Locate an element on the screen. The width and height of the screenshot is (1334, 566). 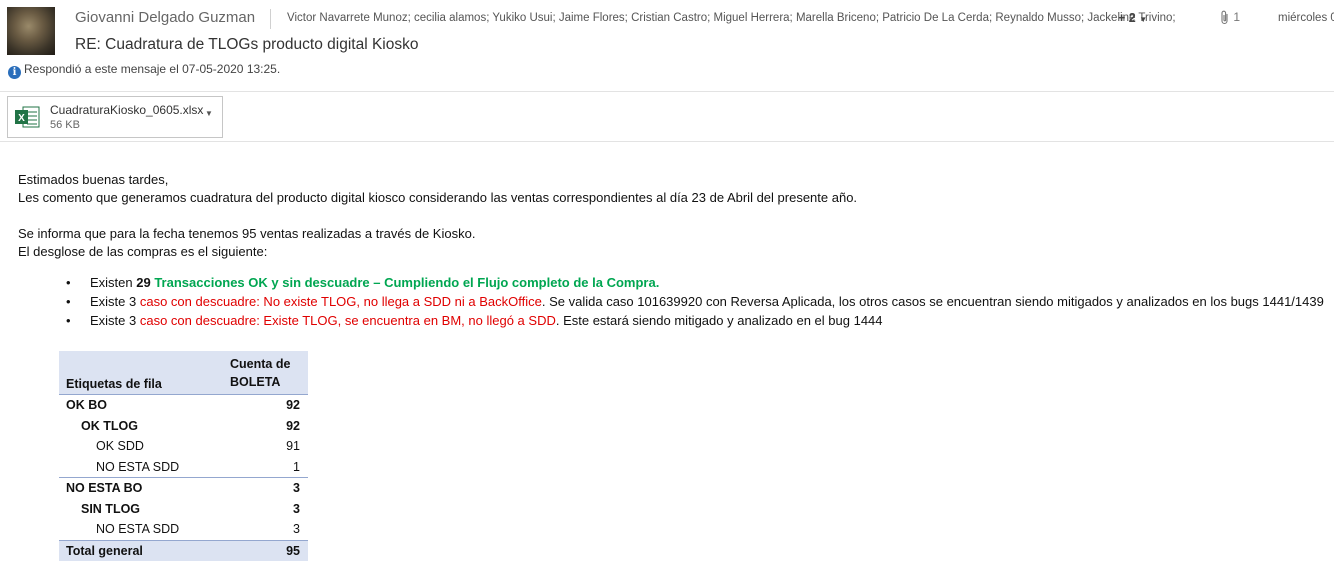
pivot-col2-header: Cuenta de BOLETA is located at coordinates (269, 373).